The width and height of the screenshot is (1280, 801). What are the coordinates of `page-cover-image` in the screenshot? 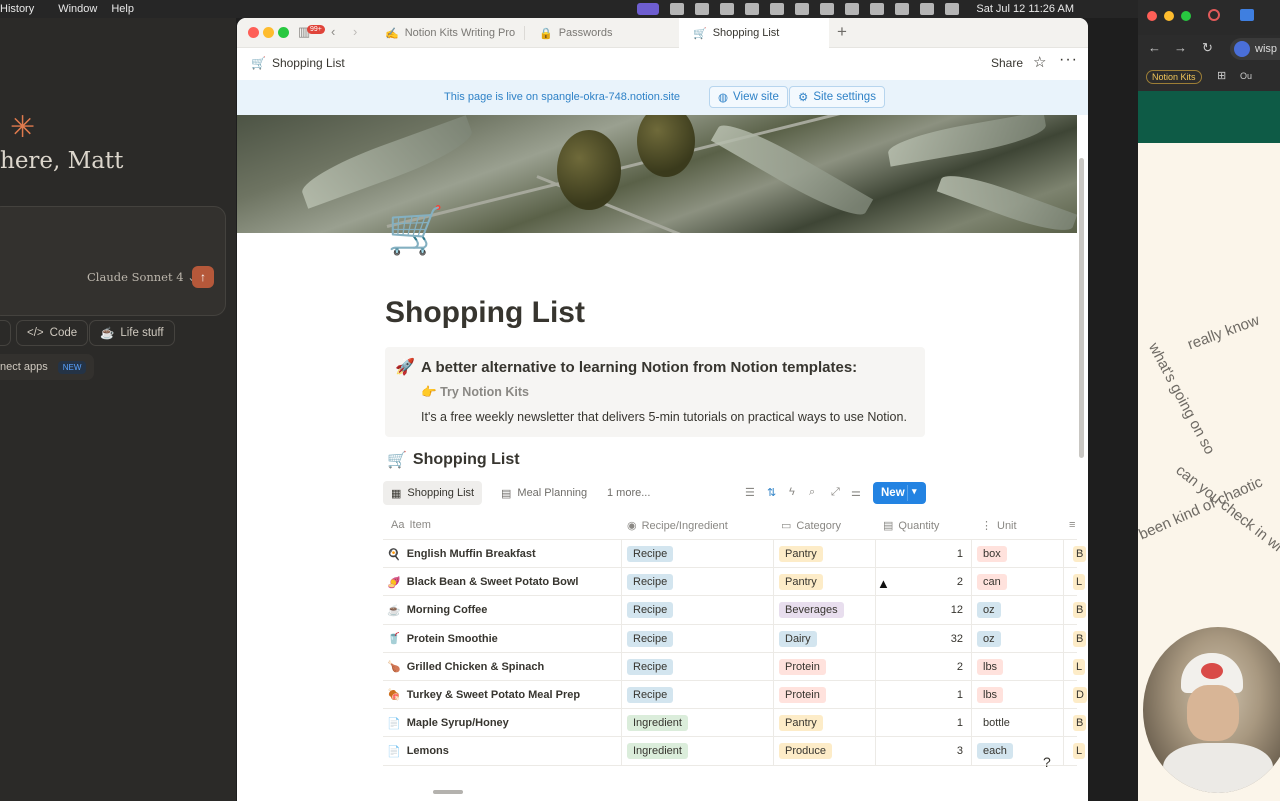 It's located at (657, 174).